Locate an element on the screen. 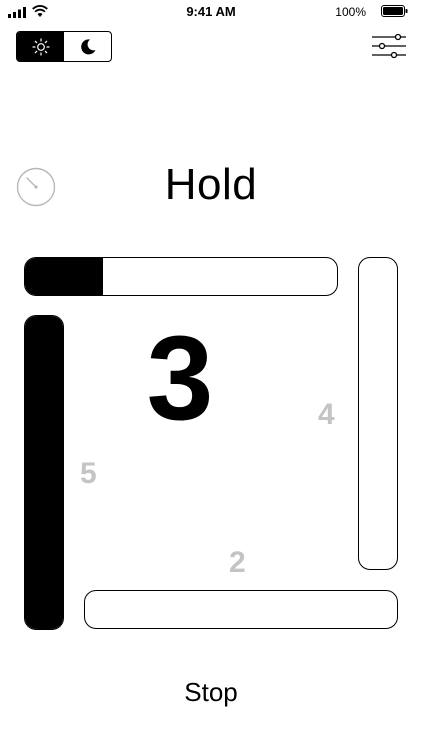 Image resolution: width=422 pixels, height=750 pixels. theme-light-option is located at coordinates (40, 46).